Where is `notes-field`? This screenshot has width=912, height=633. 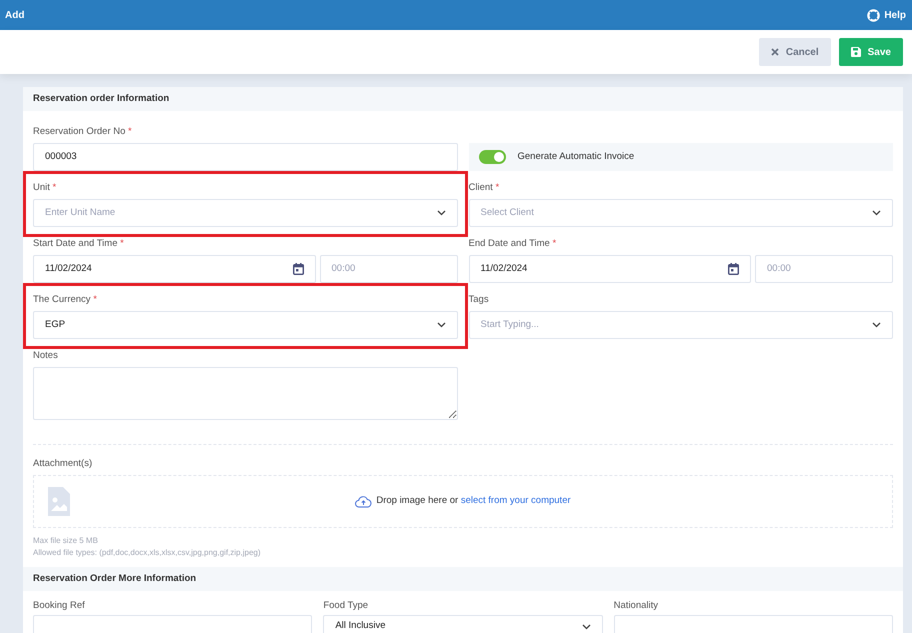 notes-field is located at coordinates (245, 393).